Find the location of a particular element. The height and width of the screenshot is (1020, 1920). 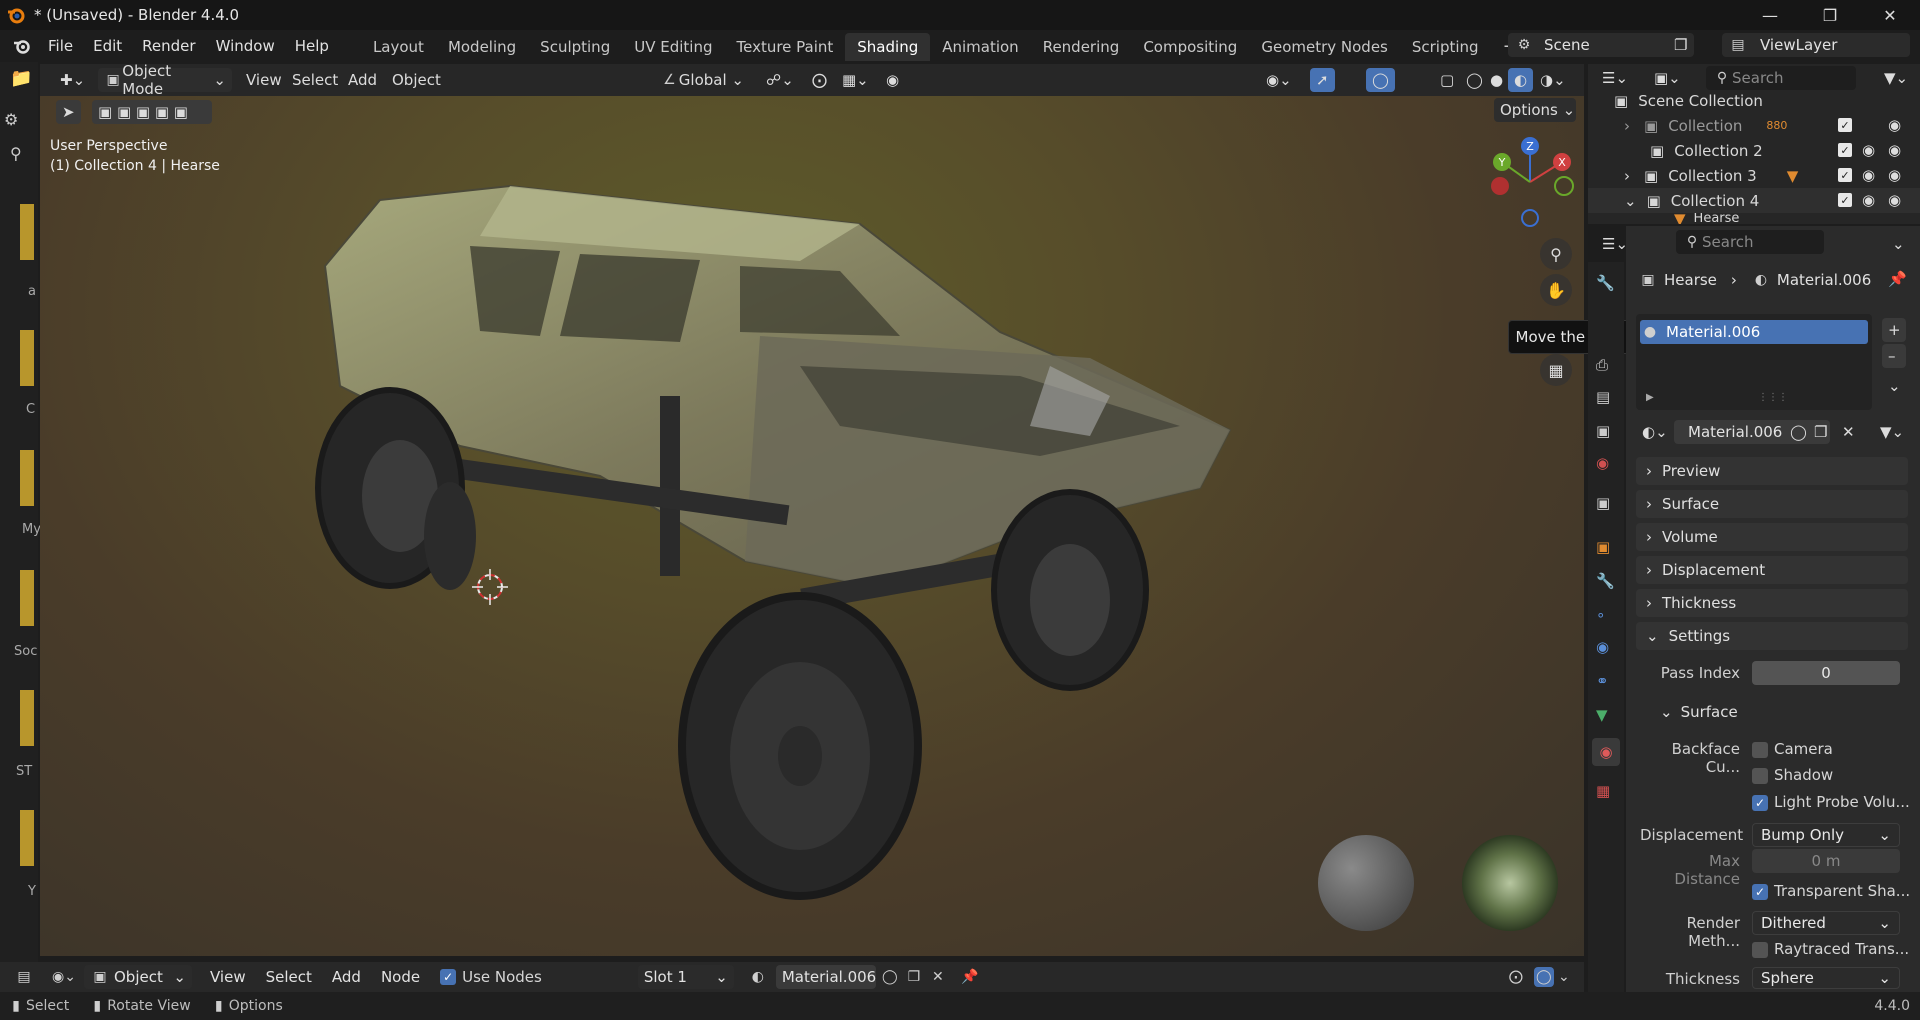

remove-slot-icon: – is located at coordinates (1894, 356).